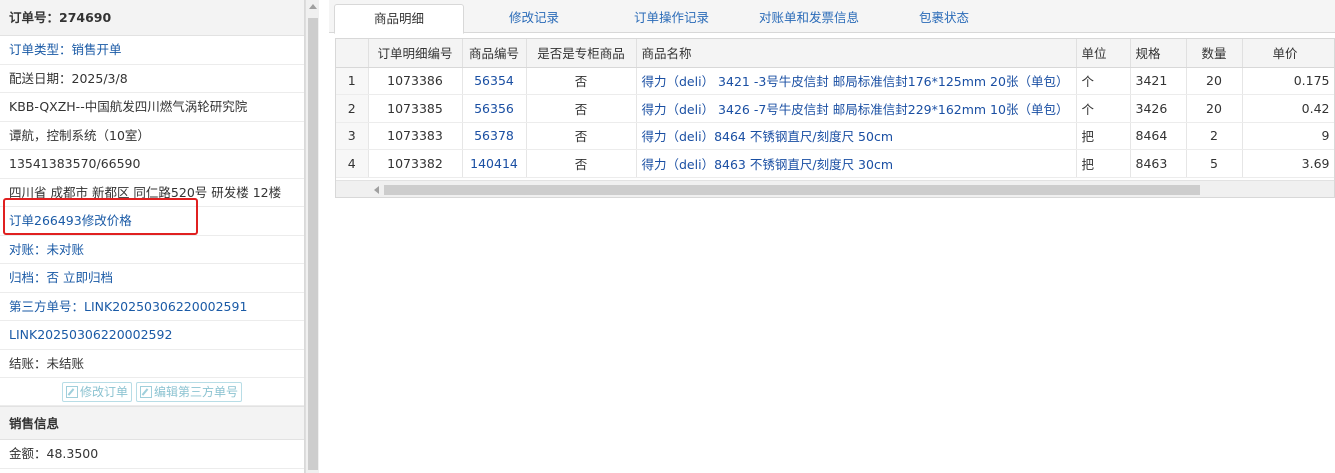  What do you see at coordinates (534, 18) in the screenshot?
I see `tab-change-log: 修改记录` at bounding box center [534, 18].